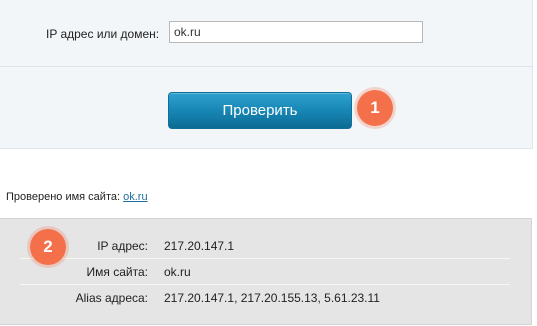 Image resolution: width=537 pixels, height=326 pixels. I want to click on domain-input, so click(296, 32).